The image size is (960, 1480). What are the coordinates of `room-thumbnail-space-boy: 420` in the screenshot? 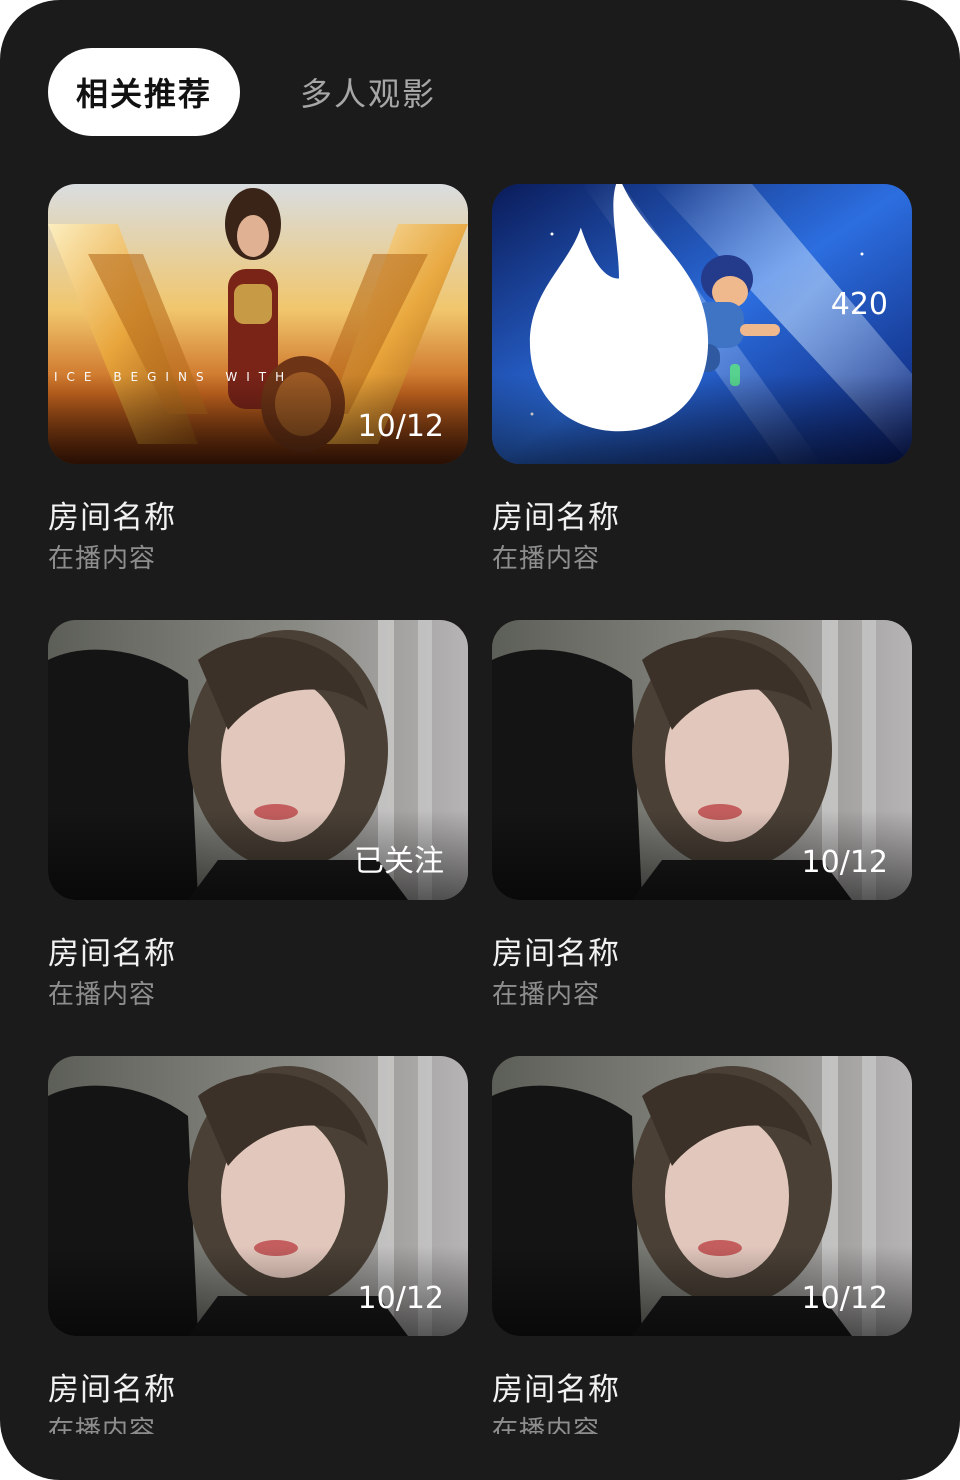 It's located at (702, 324).